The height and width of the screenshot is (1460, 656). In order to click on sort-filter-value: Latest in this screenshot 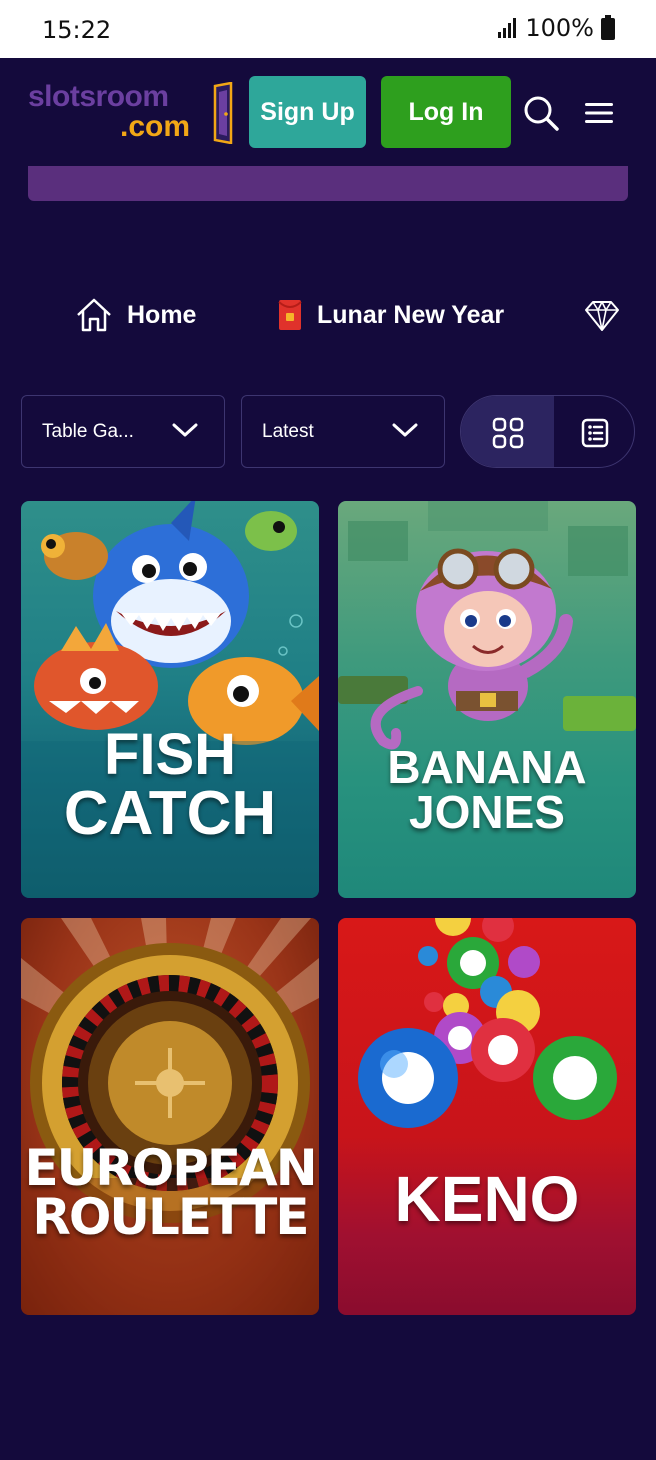, I will do `click(288, 431)`.